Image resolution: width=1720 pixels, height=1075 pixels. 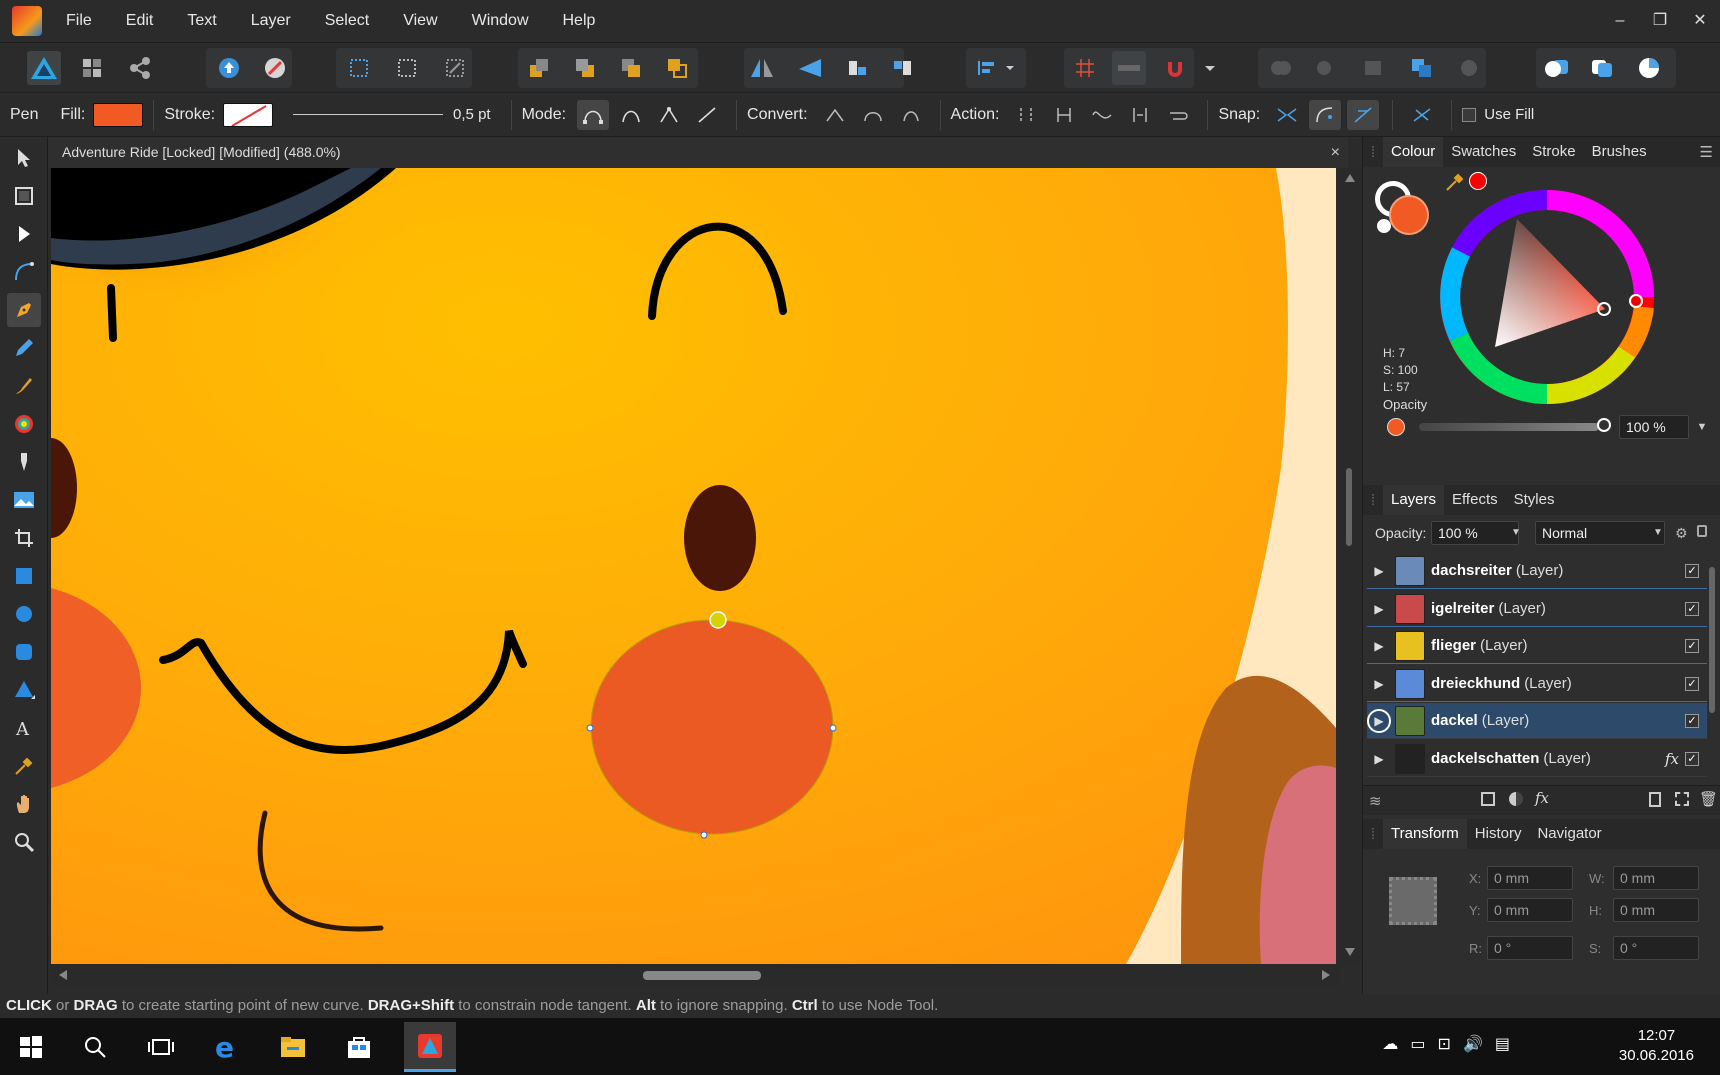 I want to click on rotate-left-icon, so click(x=857, y=68).